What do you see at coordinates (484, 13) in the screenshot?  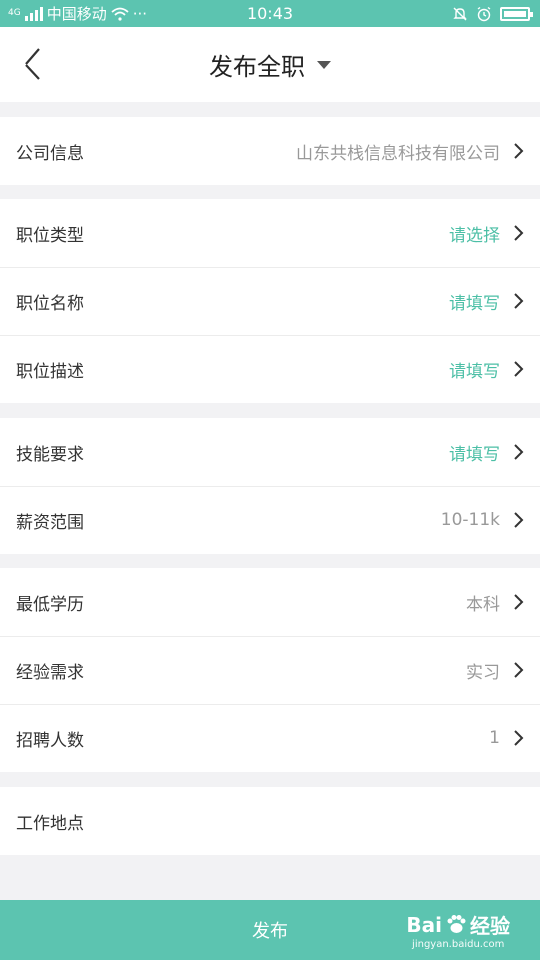 I see `alarm-icon` at bounding box center [484, 13].